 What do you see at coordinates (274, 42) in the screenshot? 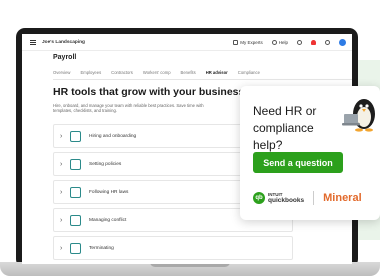
I see `help-icon` at bounding box center [274, 42].